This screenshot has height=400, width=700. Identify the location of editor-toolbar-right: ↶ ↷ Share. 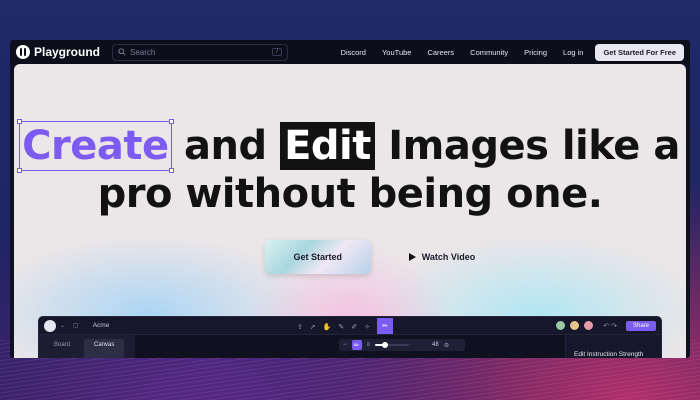
(605, 325).